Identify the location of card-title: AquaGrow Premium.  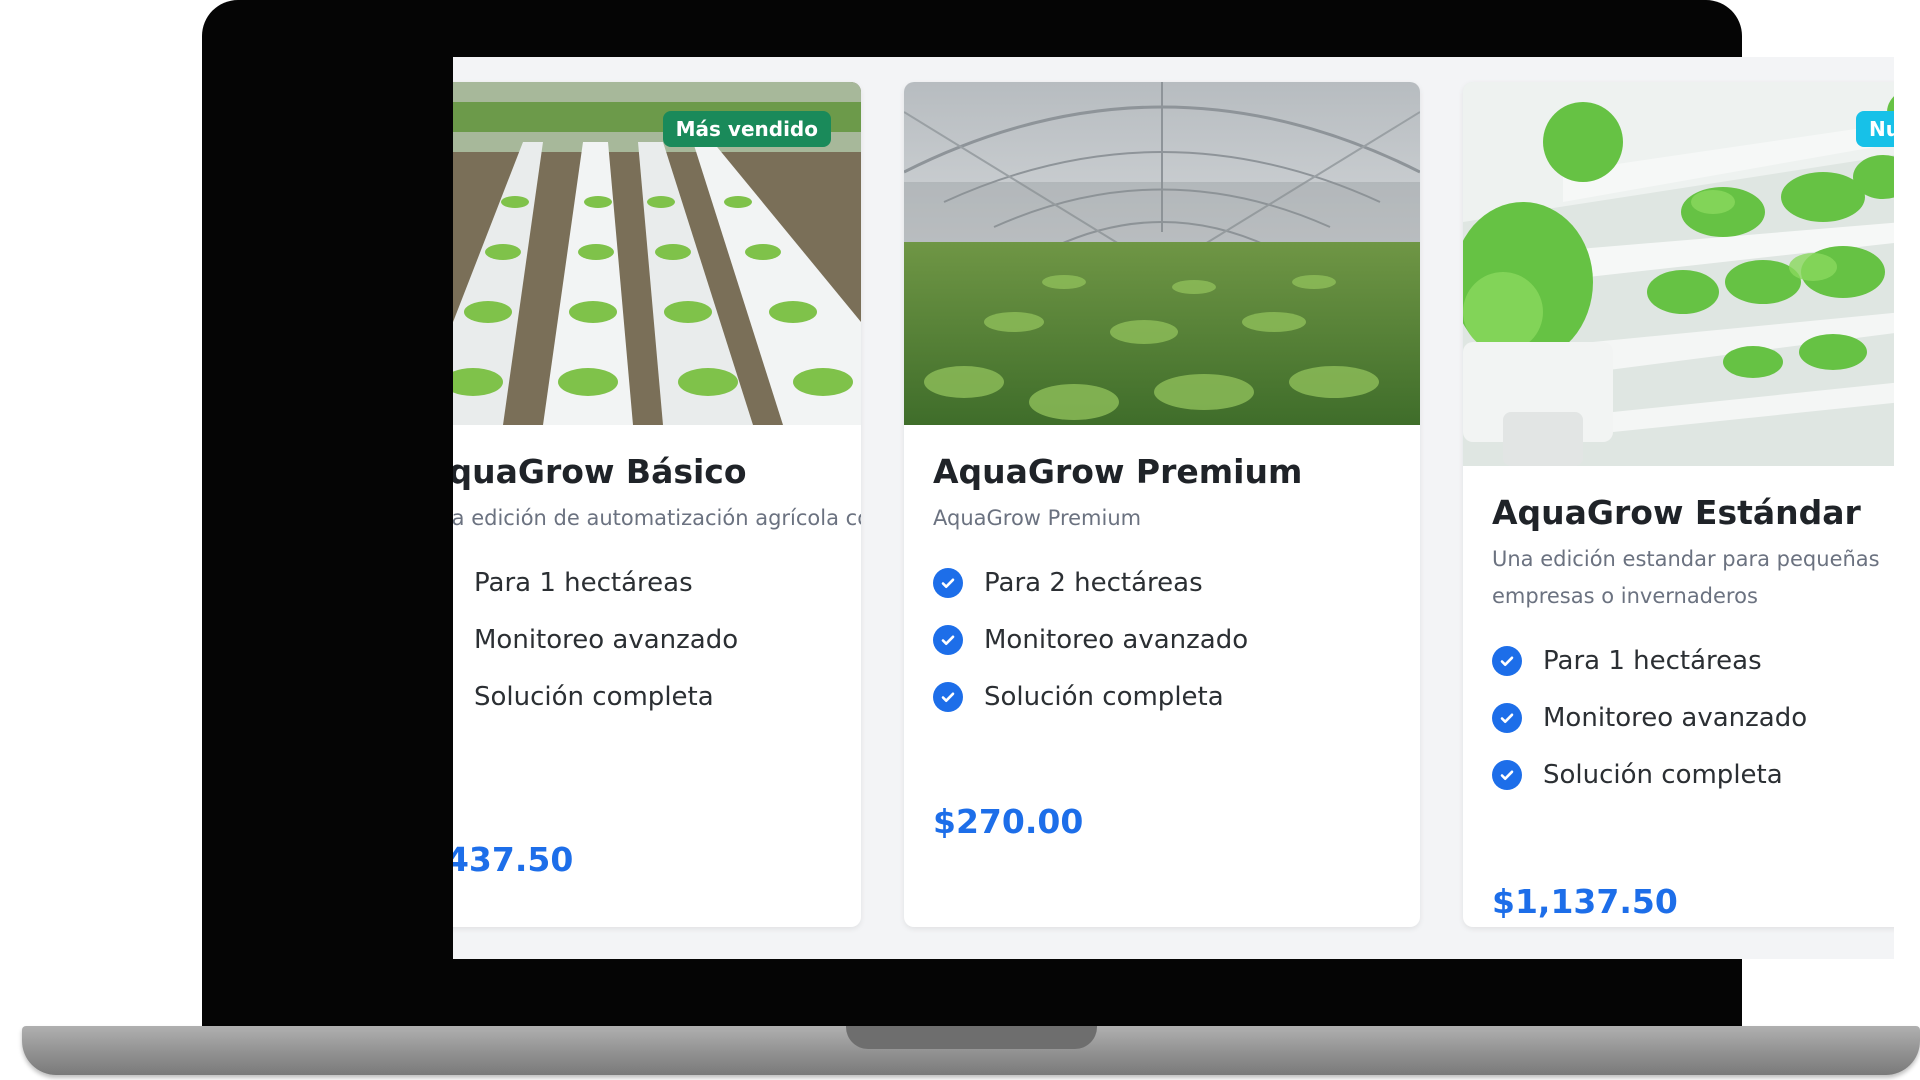
(1118, 471).